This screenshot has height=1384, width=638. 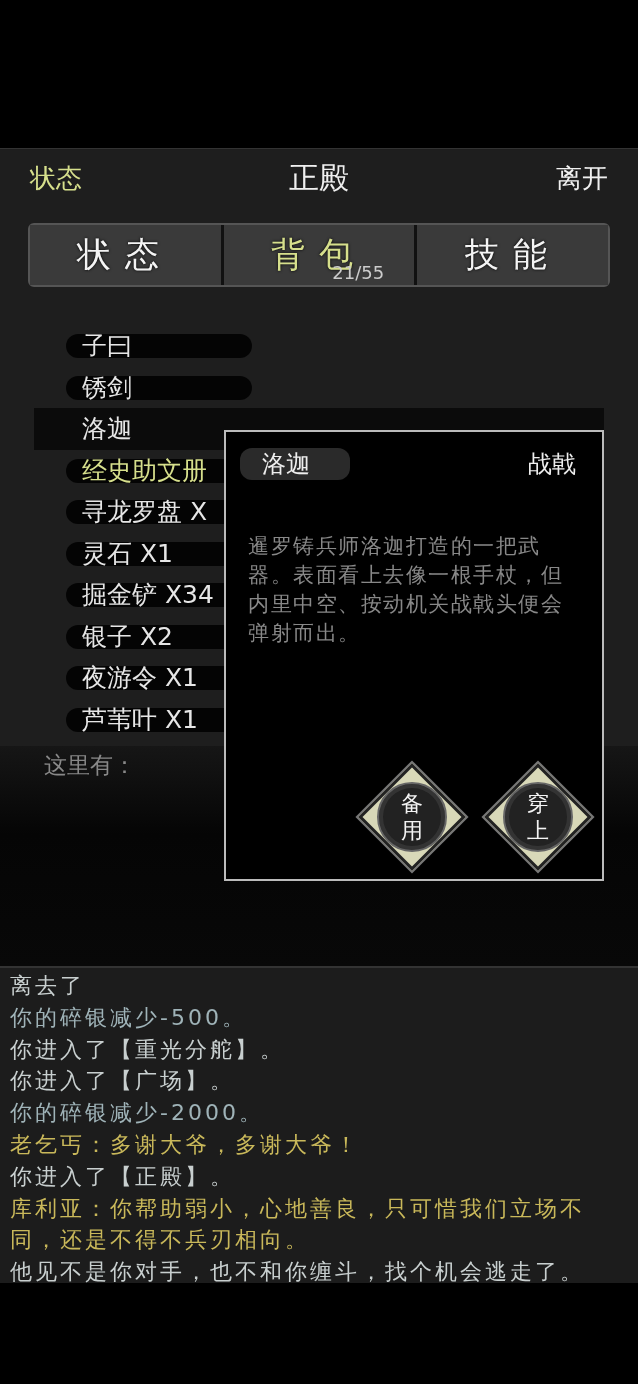 I want to click on item-name: 洛迦, so click(x=295, y=464).